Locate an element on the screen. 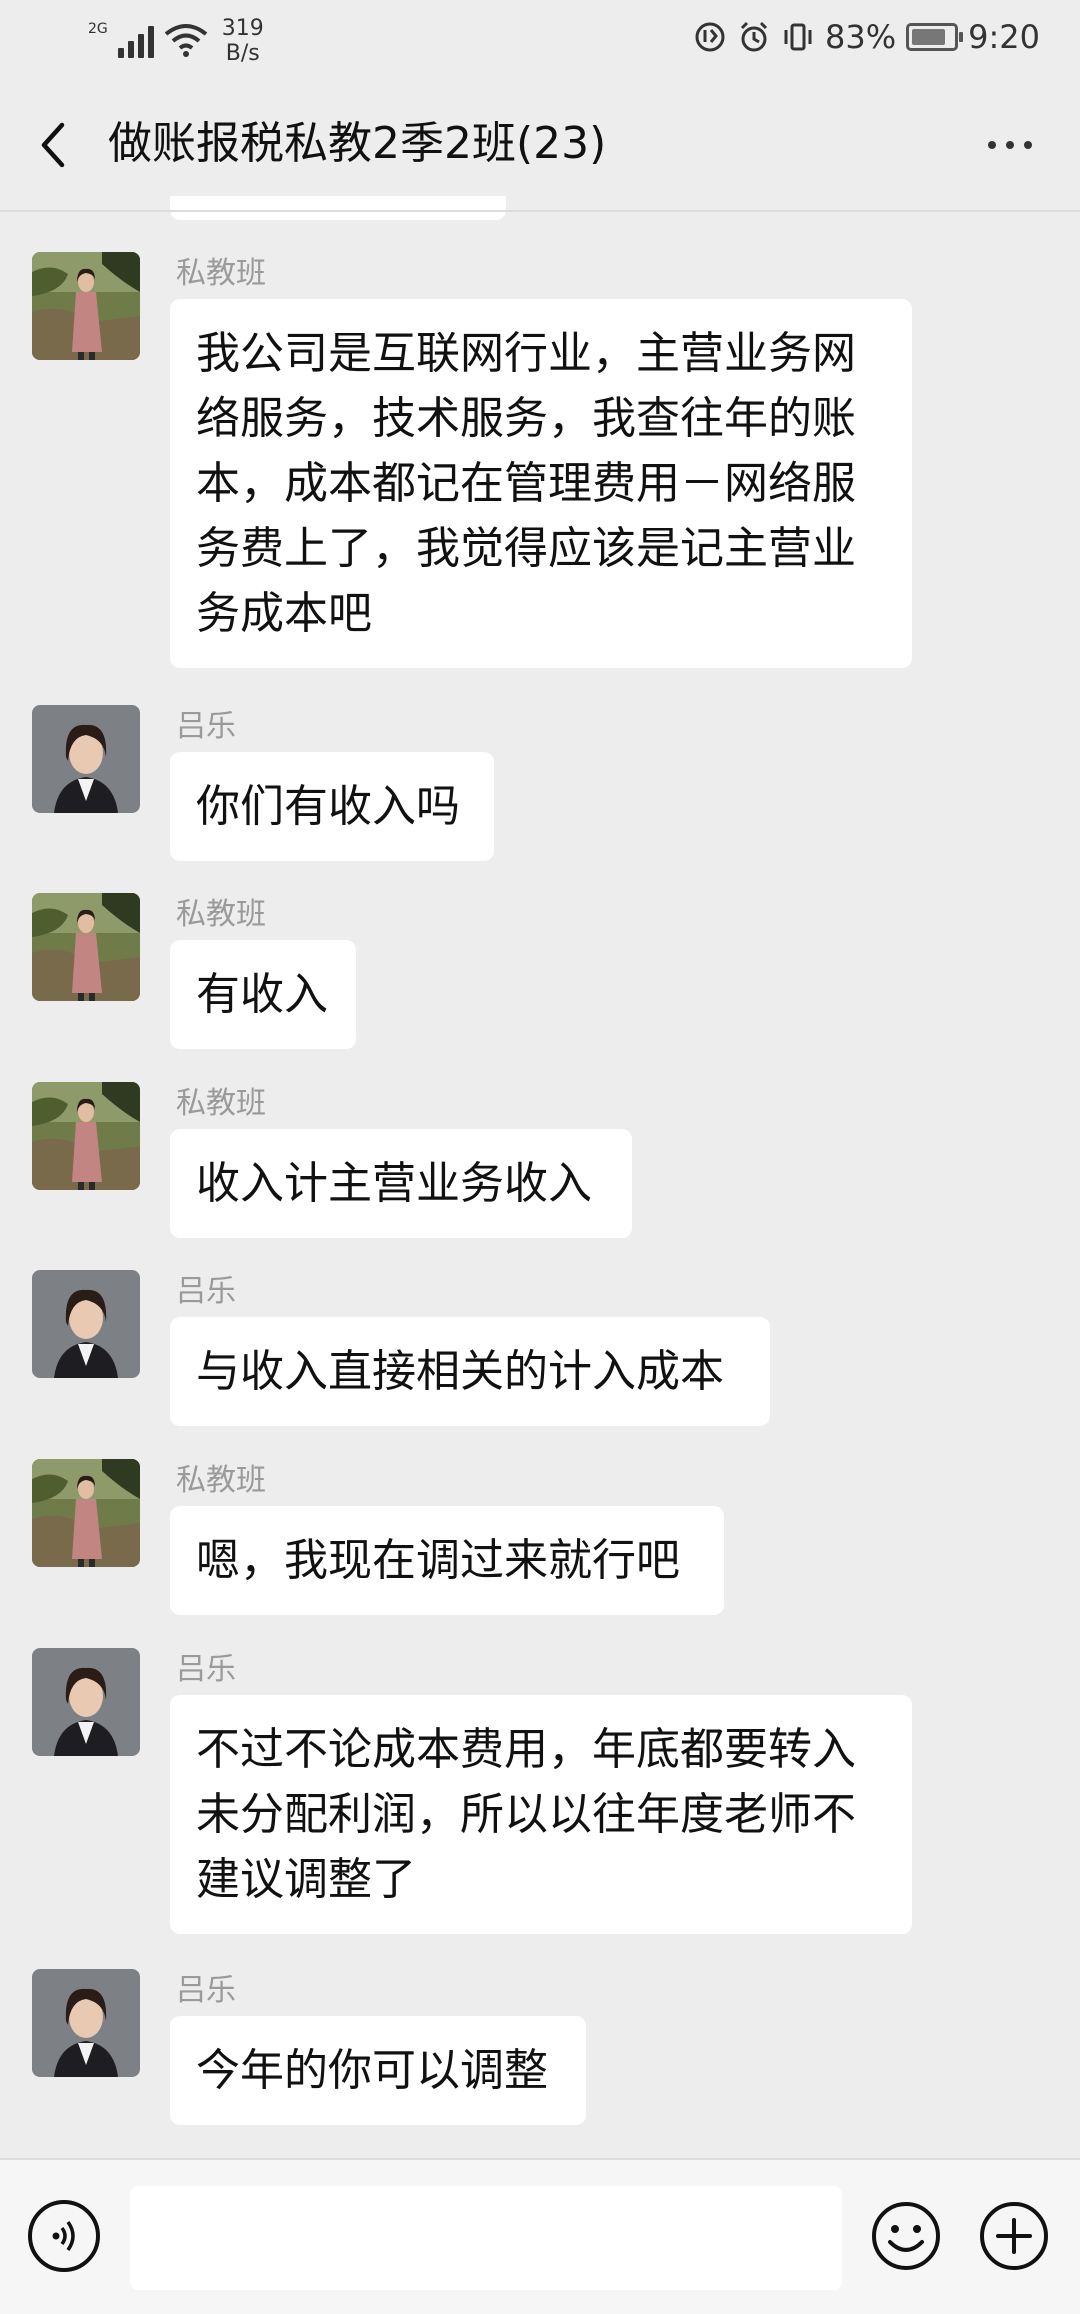  more-dots-icon is located at coordinates (1010, 145).